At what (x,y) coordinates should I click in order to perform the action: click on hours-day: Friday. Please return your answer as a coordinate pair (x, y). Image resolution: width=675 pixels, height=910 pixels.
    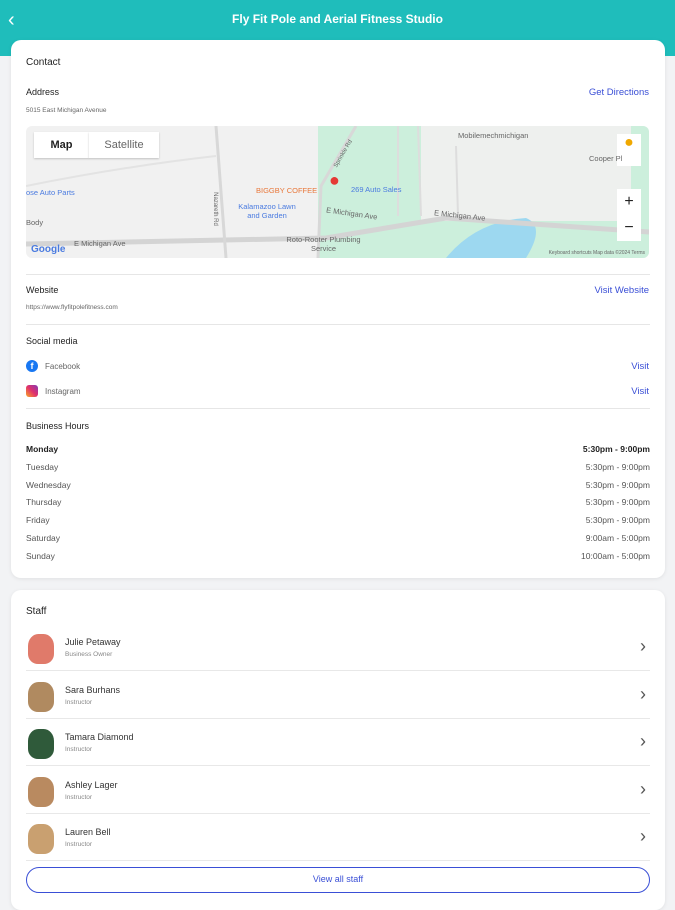
    Looking at the image, I should click on (38, 520).